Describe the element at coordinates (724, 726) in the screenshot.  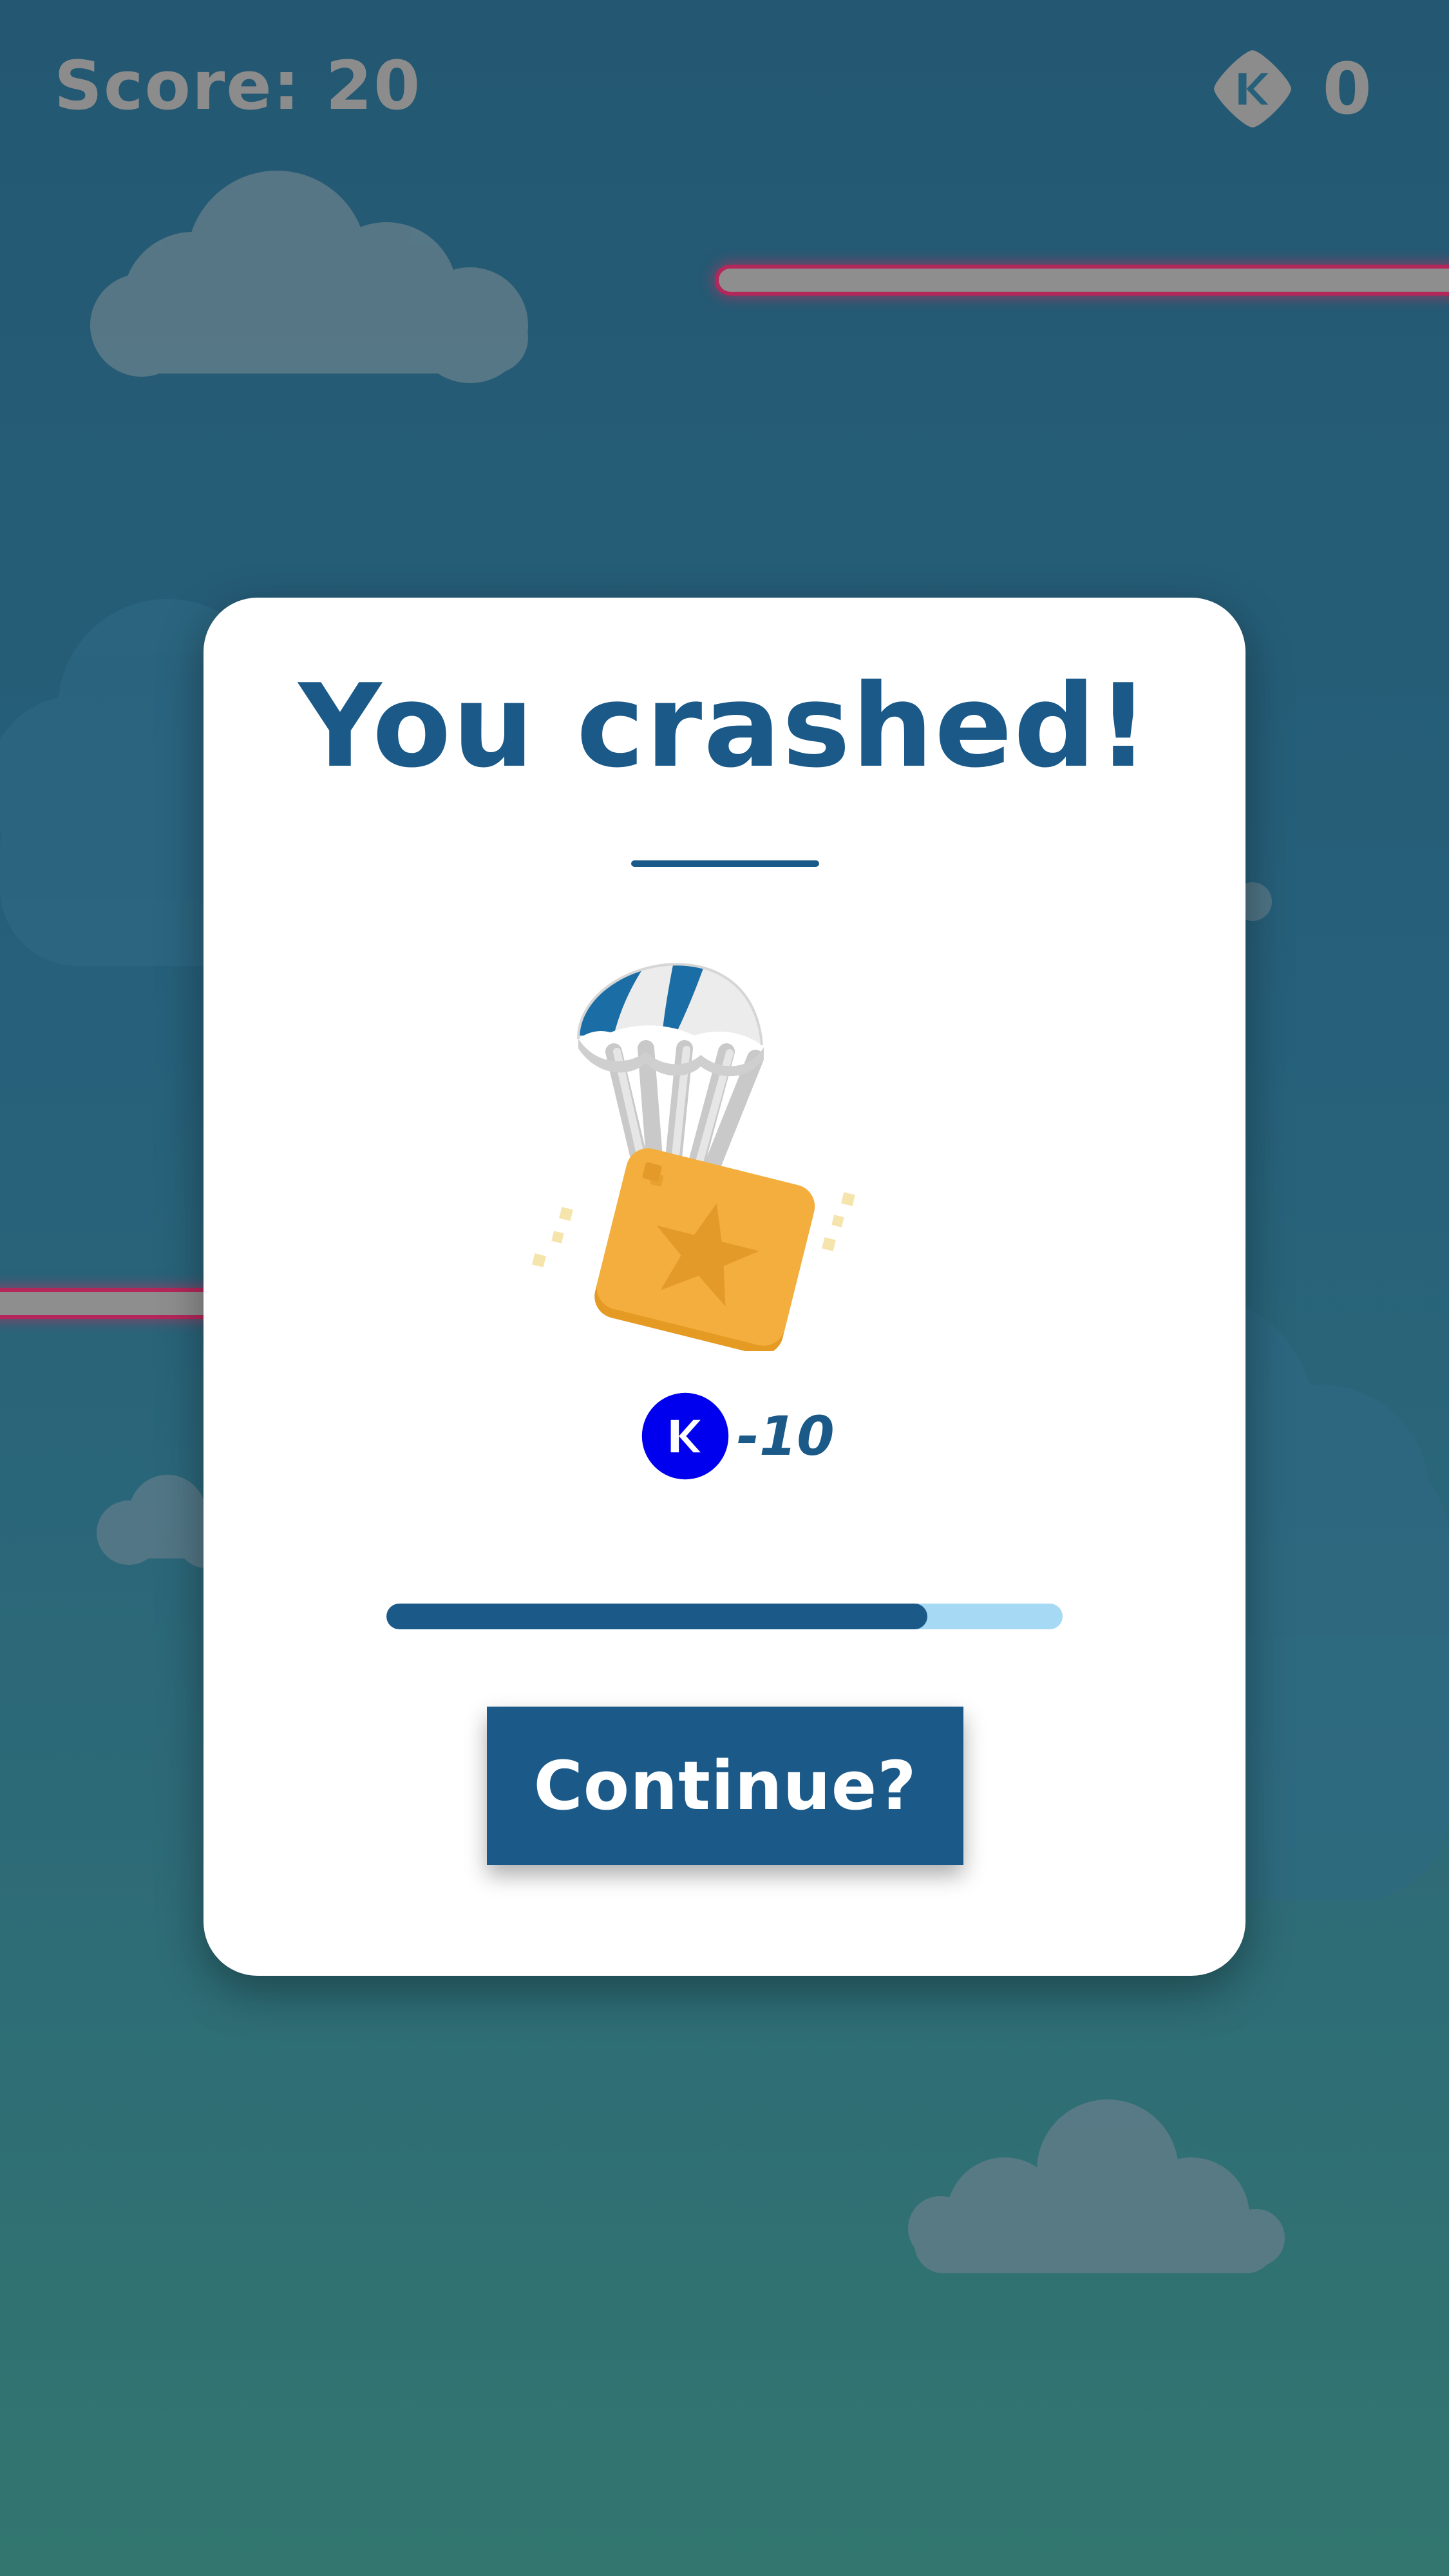
I see `dialog-title: You crashed!` at that location.